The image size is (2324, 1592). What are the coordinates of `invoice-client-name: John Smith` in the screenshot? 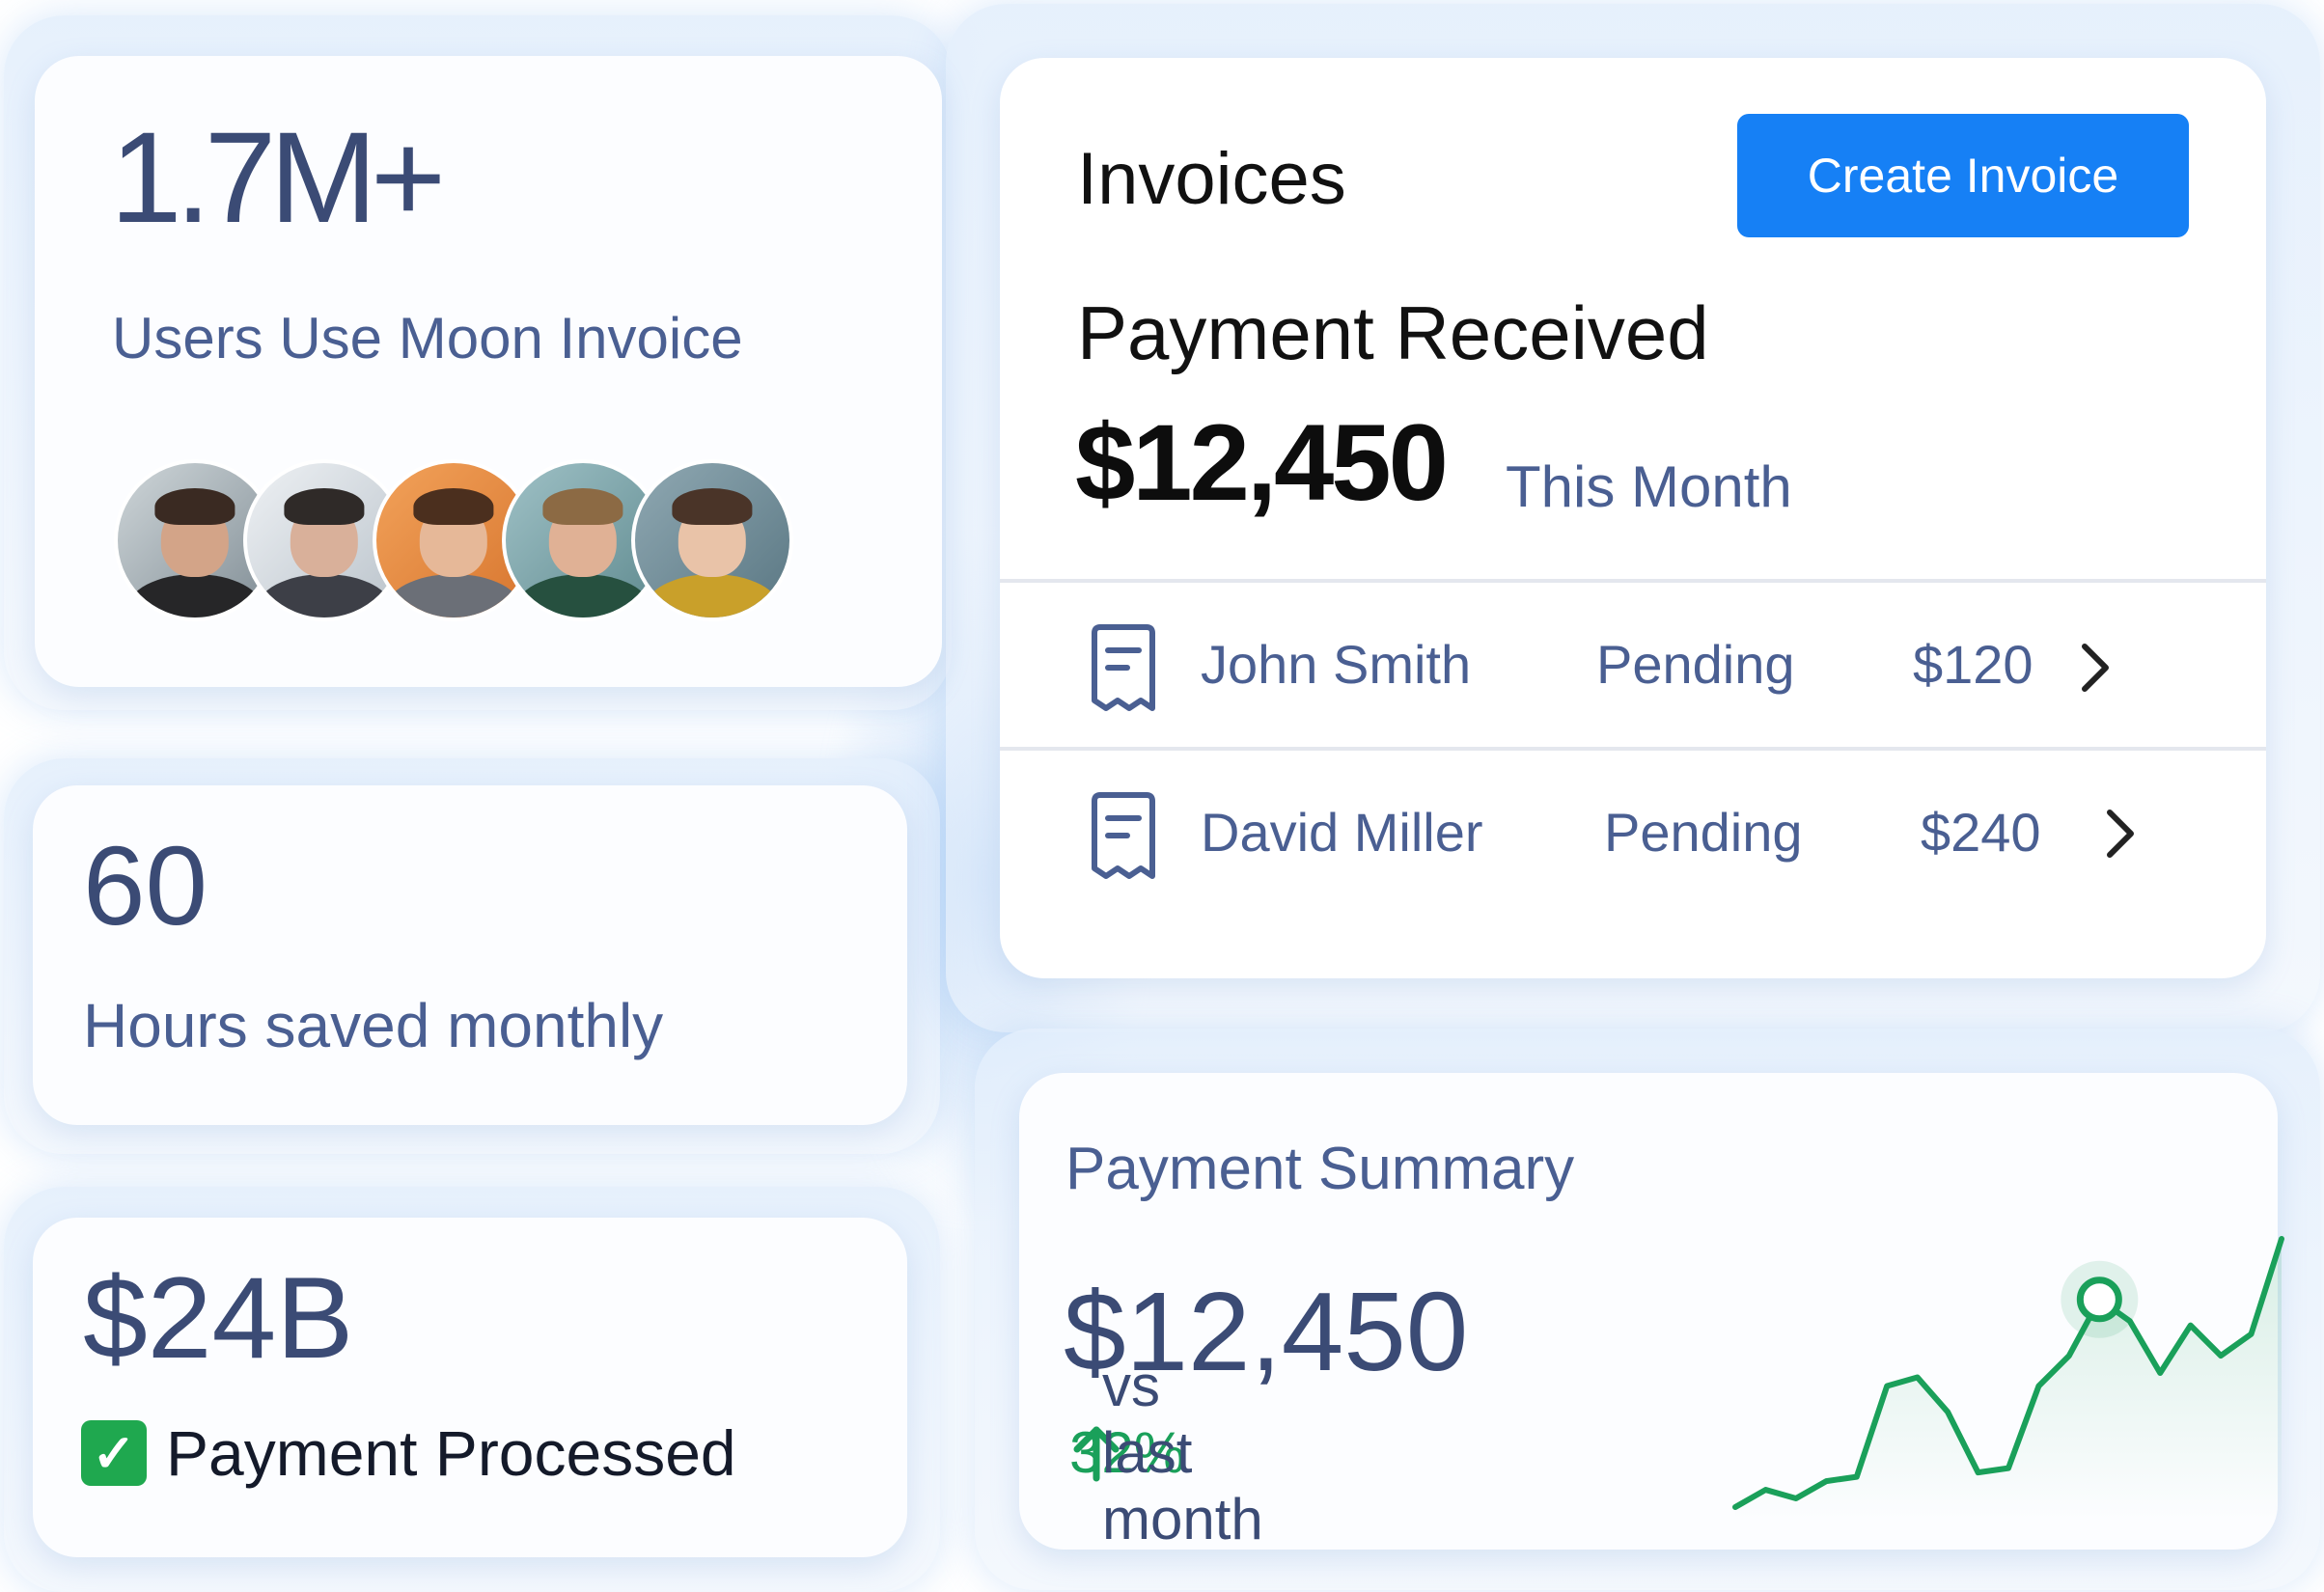 It's located at (1336, 664).